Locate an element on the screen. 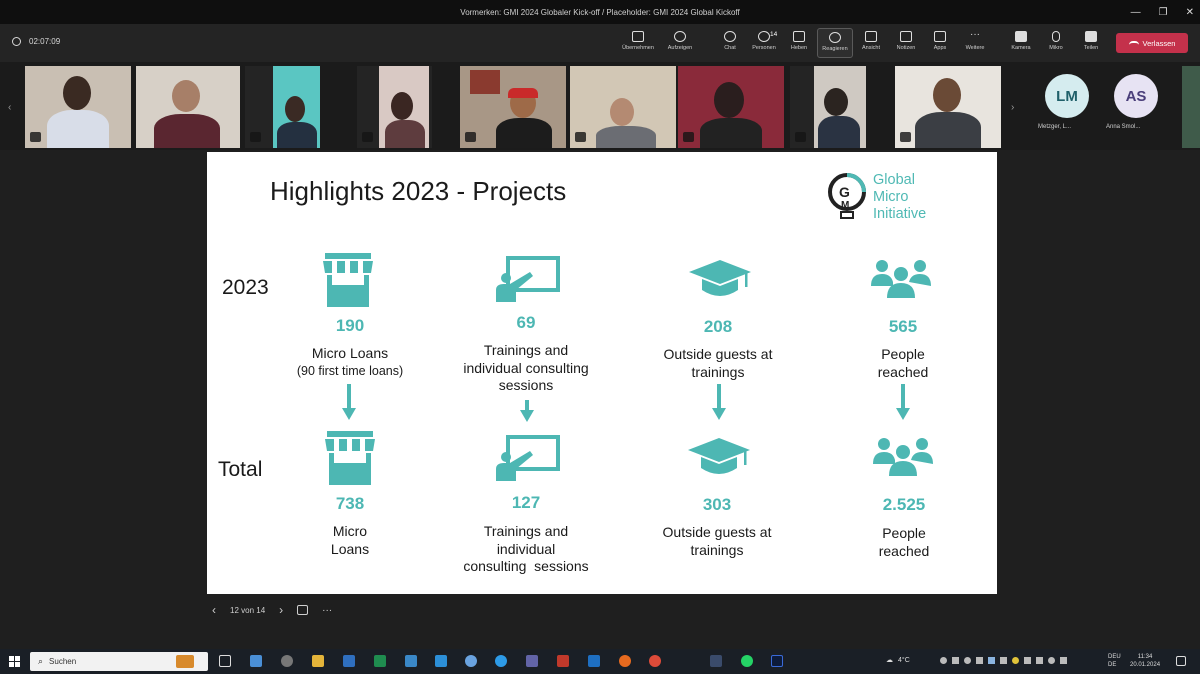 The width and height of the screenshot is (1200, 674). notification-icon is located at coordinates (1181, 661).